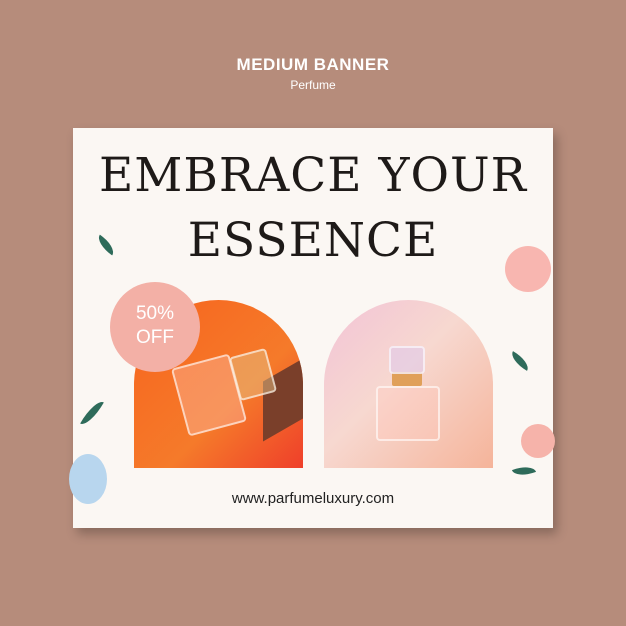  What do you see at coordinates (313, 498) in the screenshot?
I see `website-url: www.parfumeluxury.com` at bounding box center [313, 498].